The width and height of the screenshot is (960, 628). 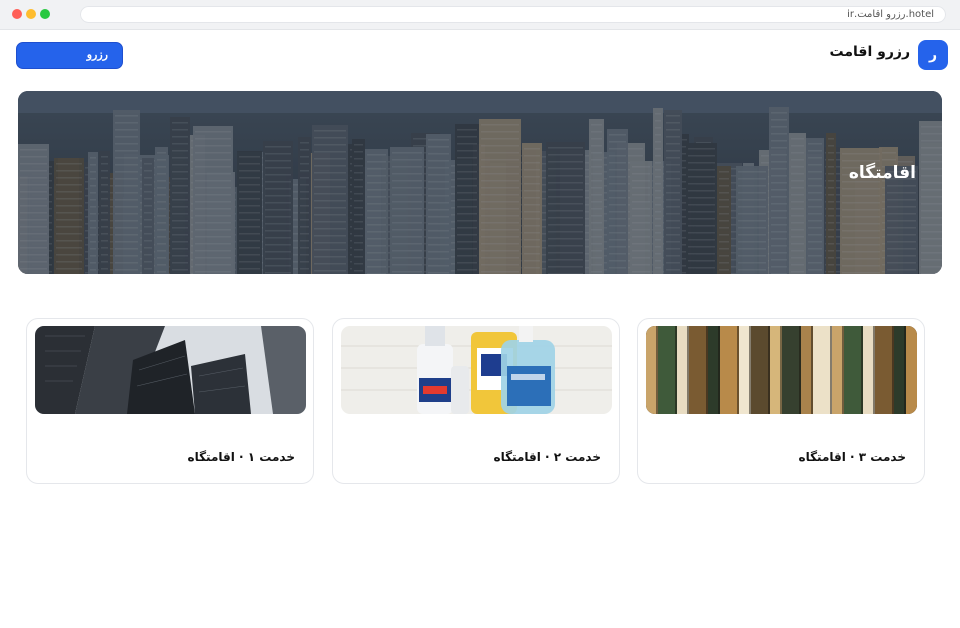 I want to click on browser-chrome: hotel.رزرو اقامت.ir, so click(x=480, y=15).